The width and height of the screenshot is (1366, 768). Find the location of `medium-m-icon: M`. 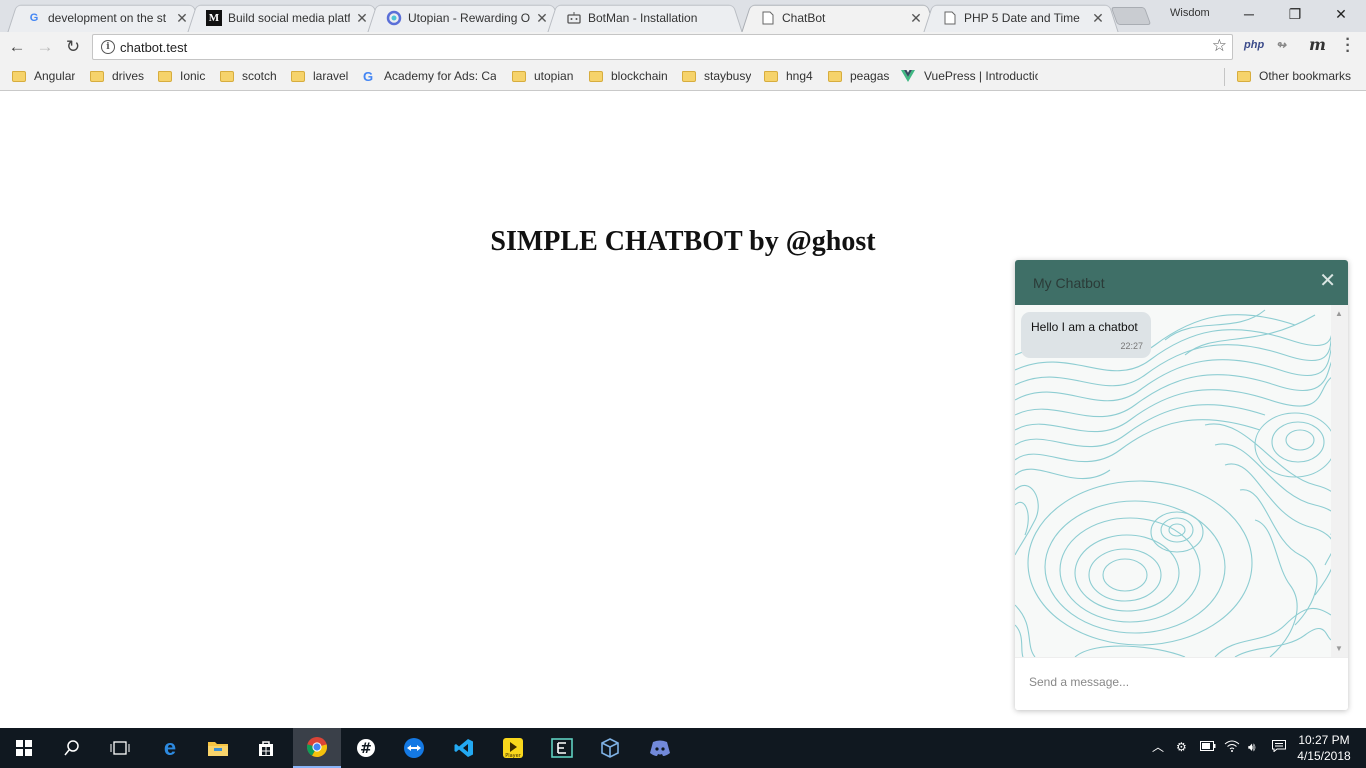

medium-m-icon: M is located at coordinates (214, 18).